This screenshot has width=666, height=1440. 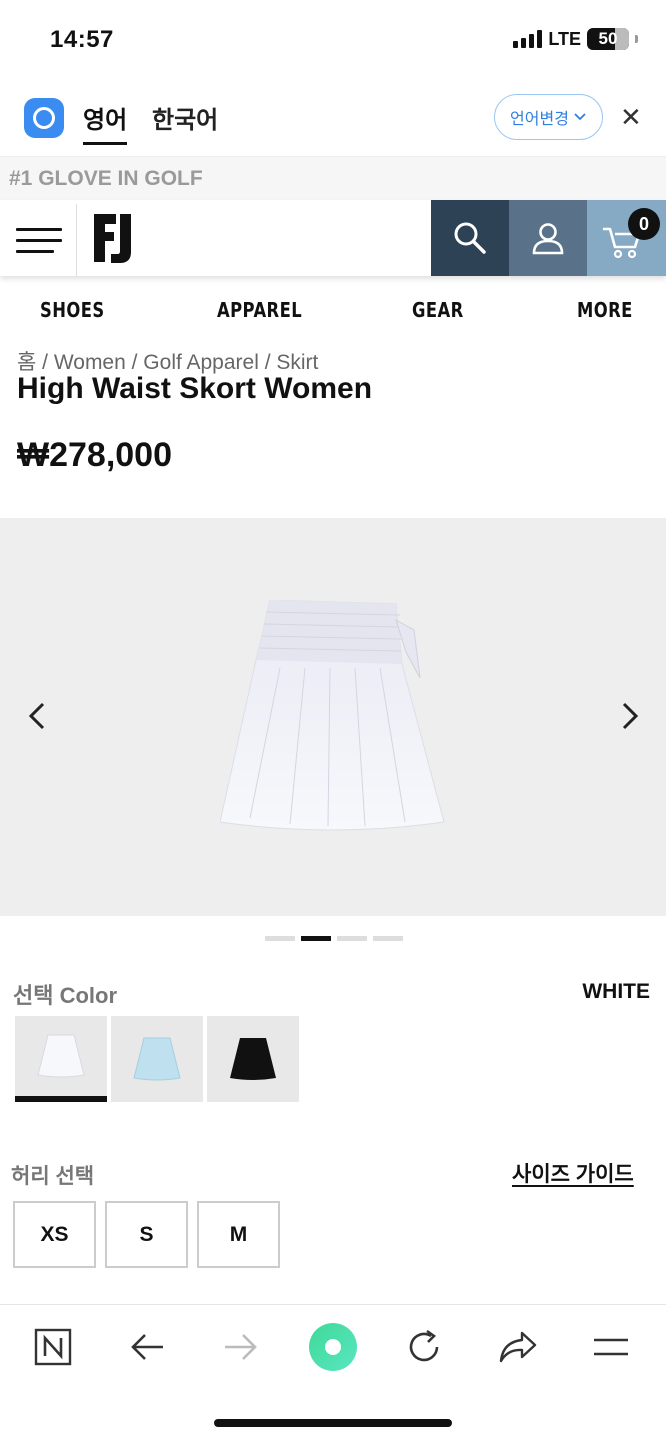 I want to click on nav-item-gear: GEAR, so click(x=438, y=310).